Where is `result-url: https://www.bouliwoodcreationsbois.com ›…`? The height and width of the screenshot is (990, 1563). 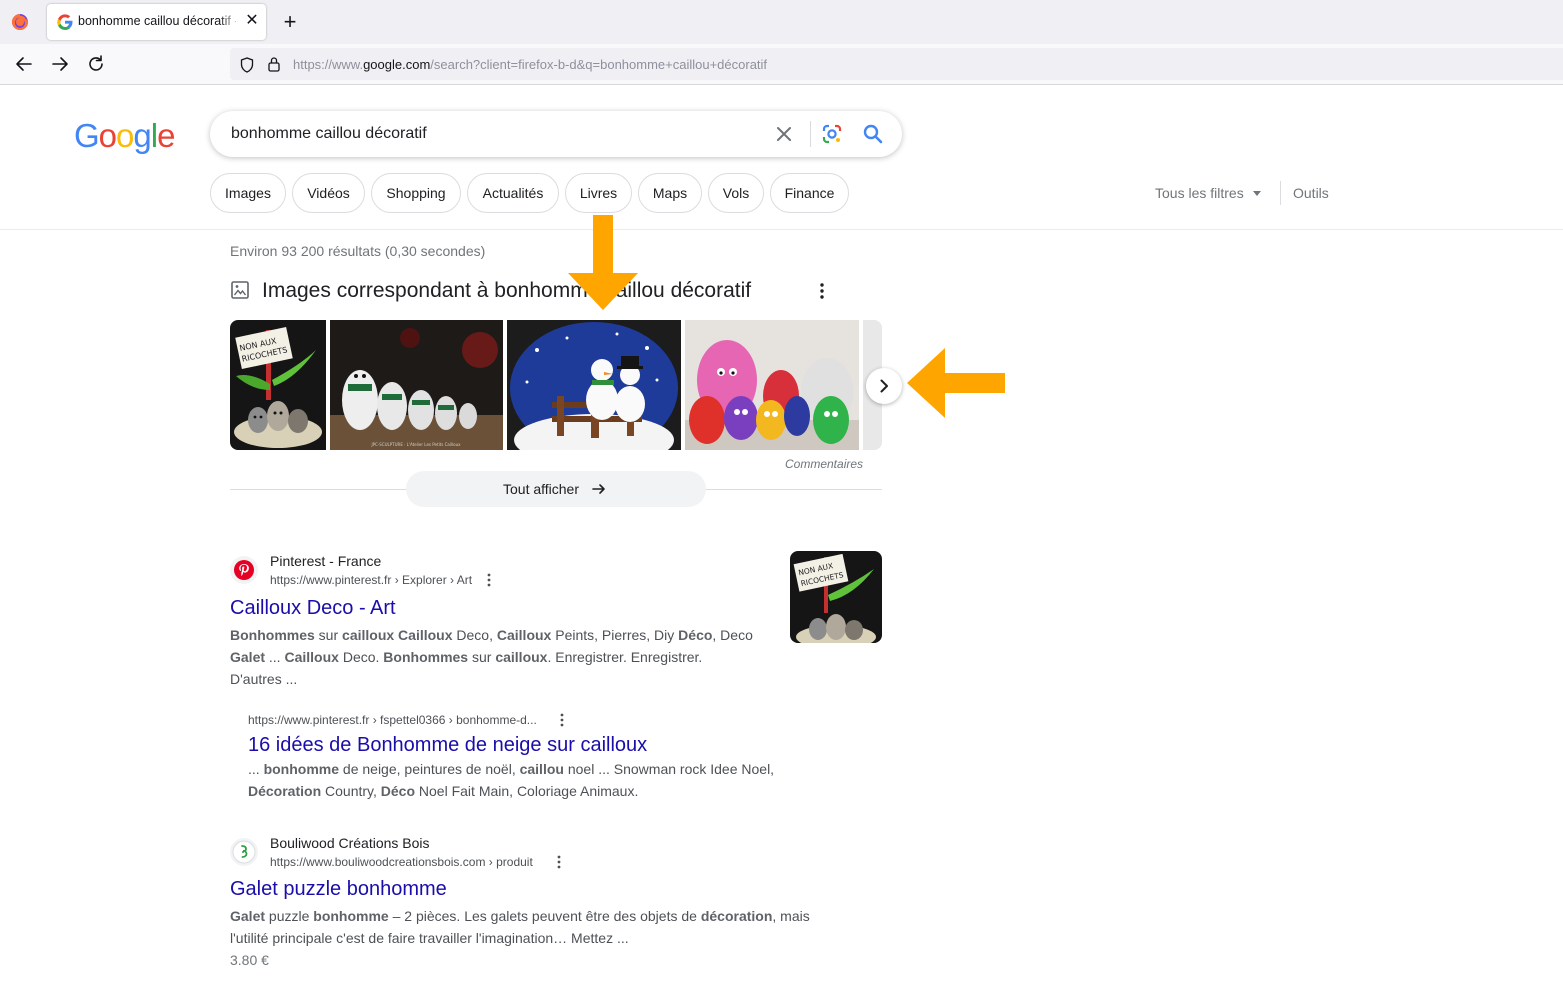 result-url: https://www.bouliwoodcreationsbois.com ›… is located at coordinates (401, 862).